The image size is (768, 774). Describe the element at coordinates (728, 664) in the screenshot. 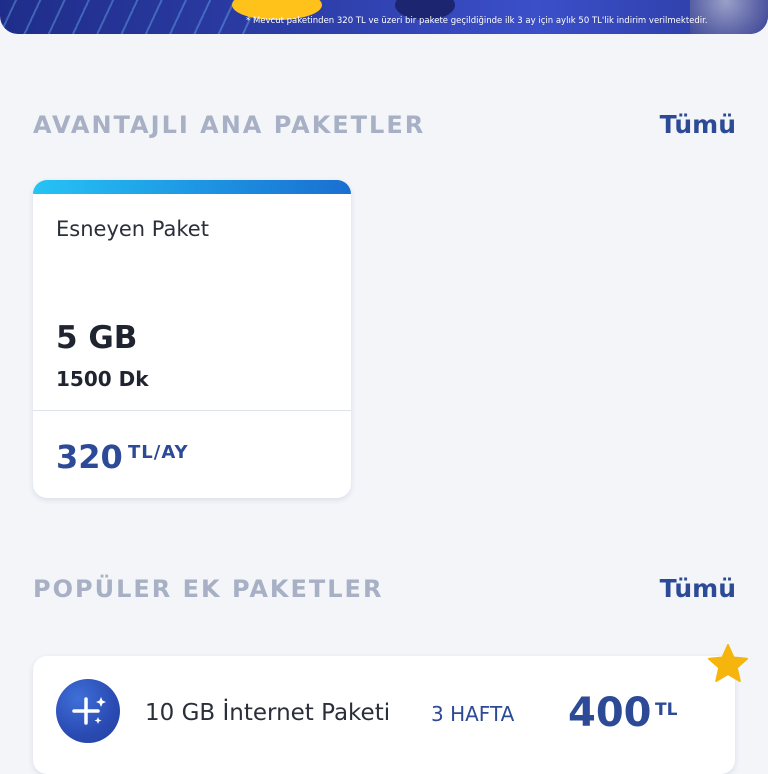

I see `star-icon` at that location.